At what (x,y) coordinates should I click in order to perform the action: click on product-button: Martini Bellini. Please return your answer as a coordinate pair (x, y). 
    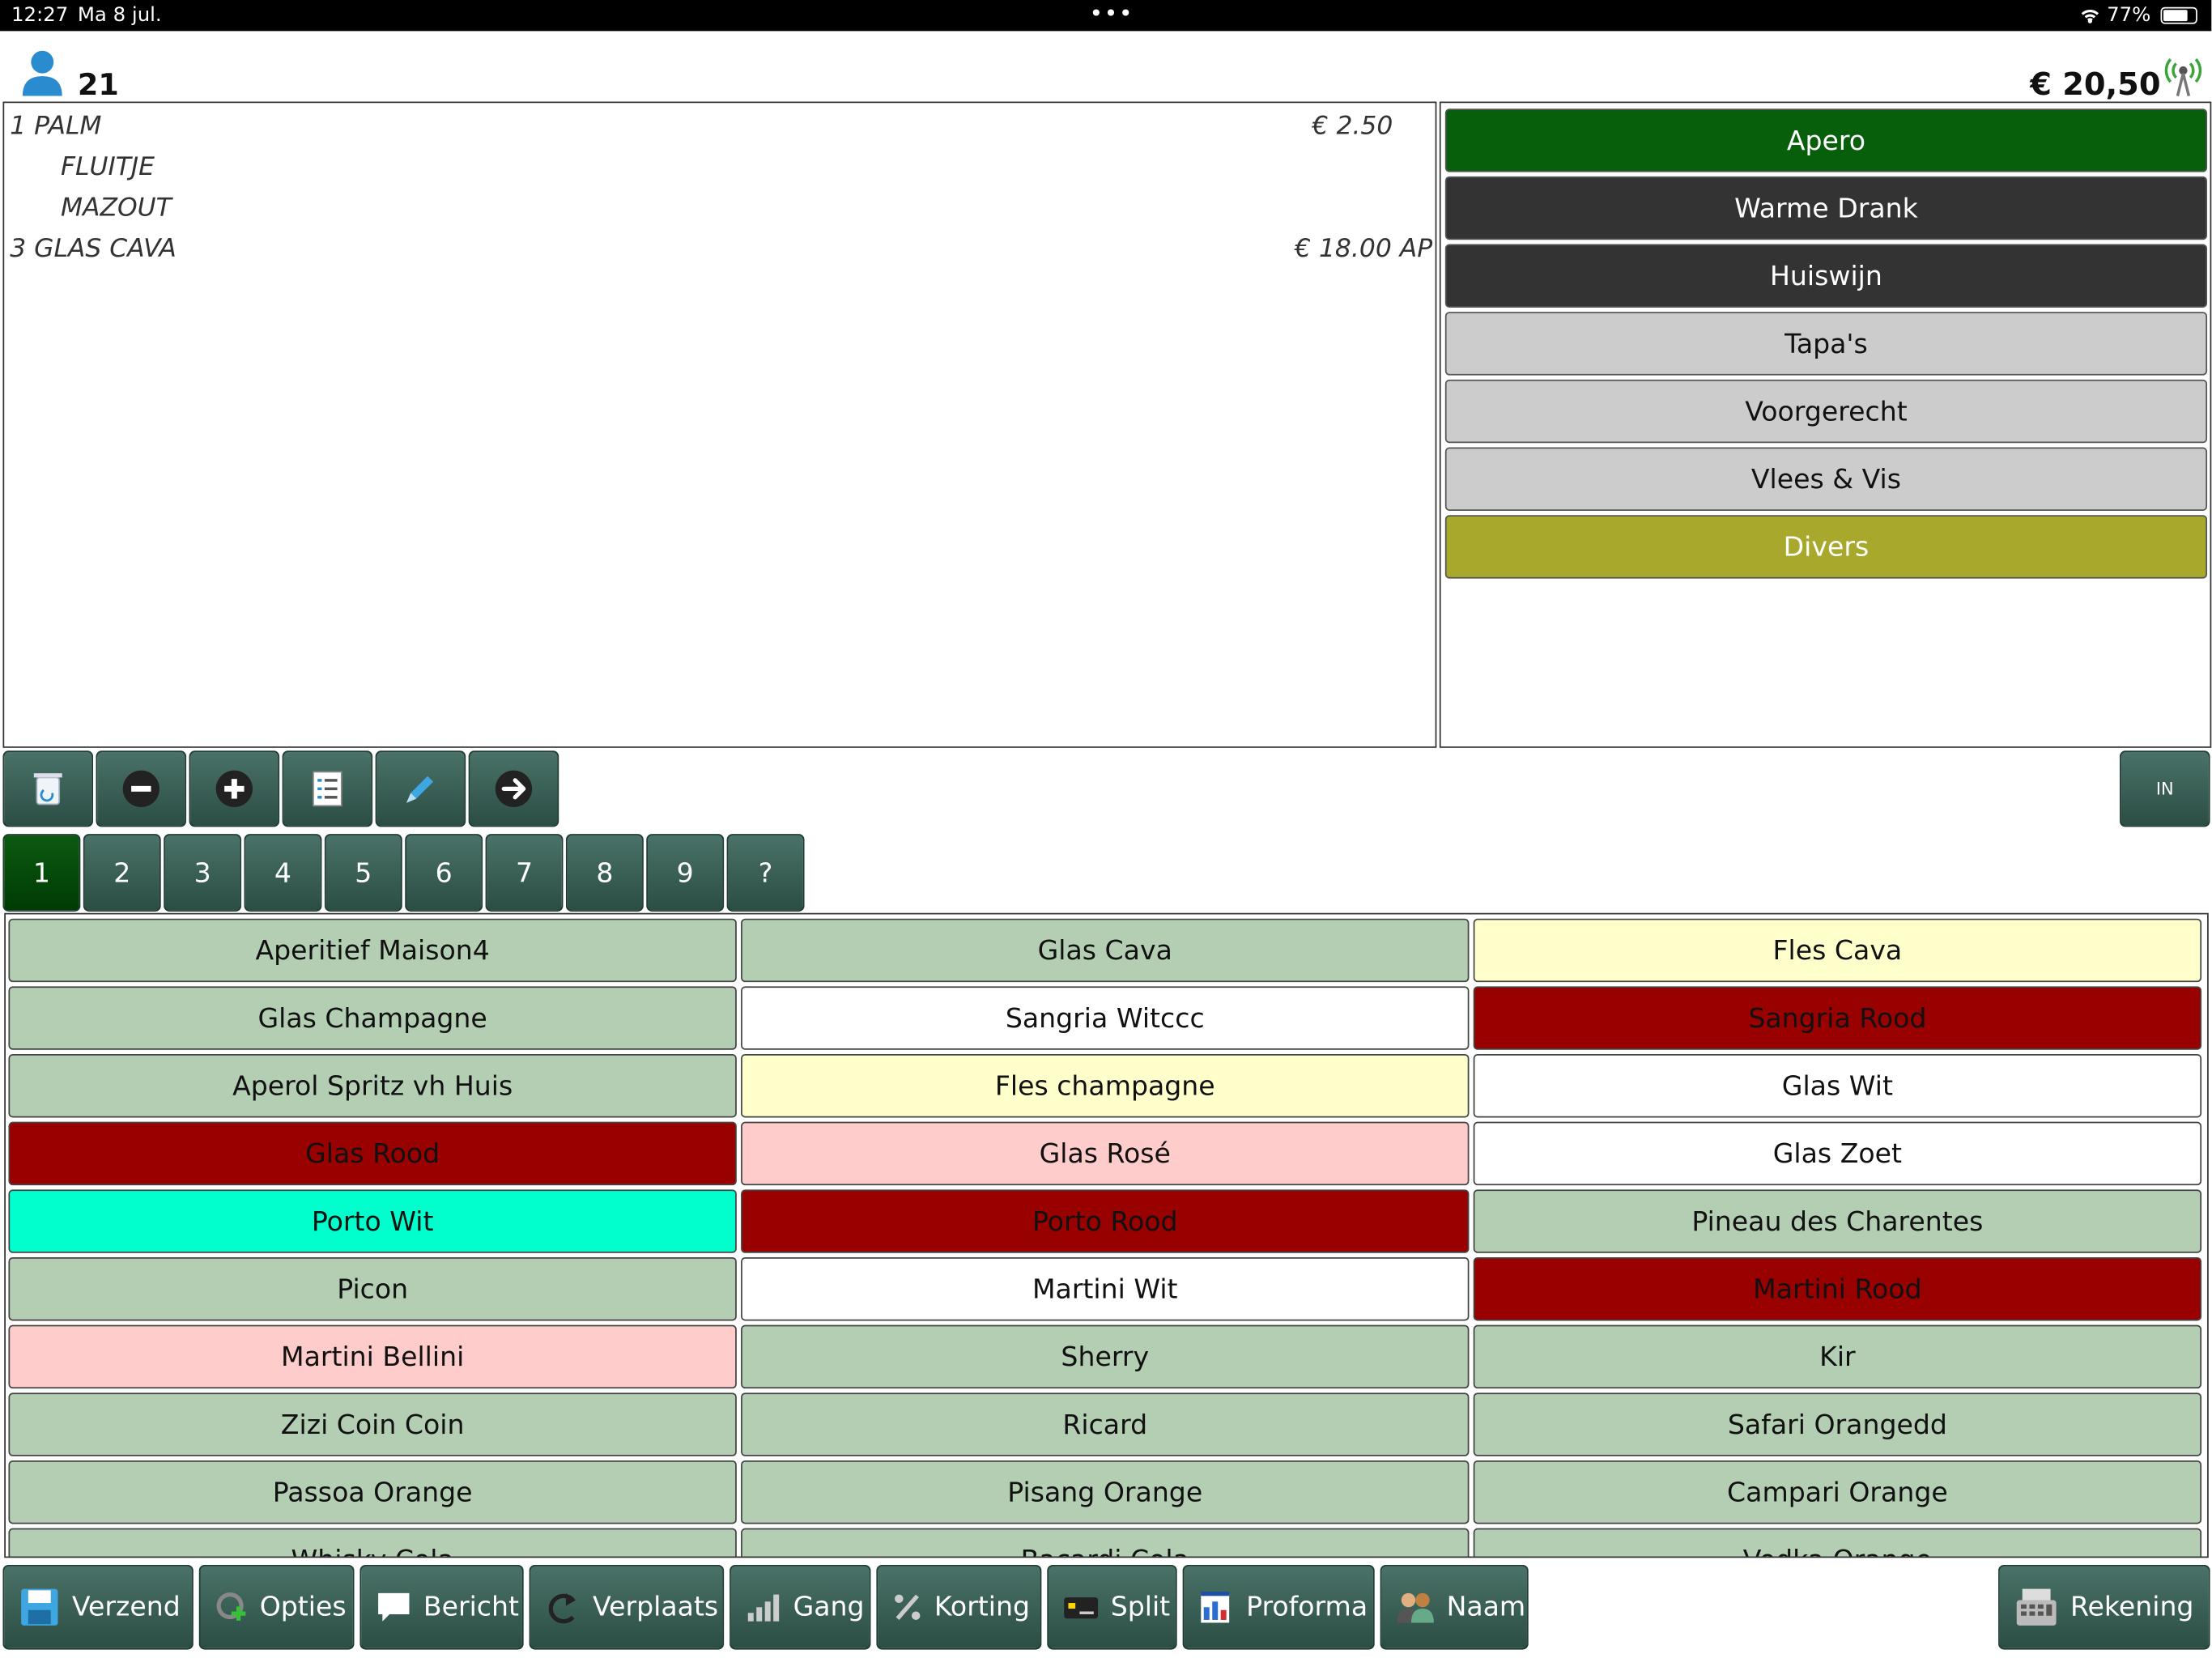
    Looking at the image, I should click on (372, 1356).